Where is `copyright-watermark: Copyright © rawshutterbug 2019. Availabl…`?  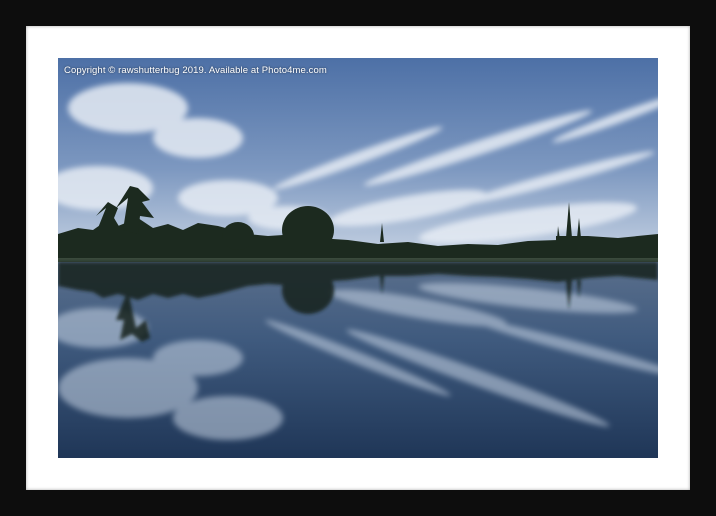
copyright-watermark: Copyright © rawshutterbug 2019. Availabl… is located at coordinates (195, 70).